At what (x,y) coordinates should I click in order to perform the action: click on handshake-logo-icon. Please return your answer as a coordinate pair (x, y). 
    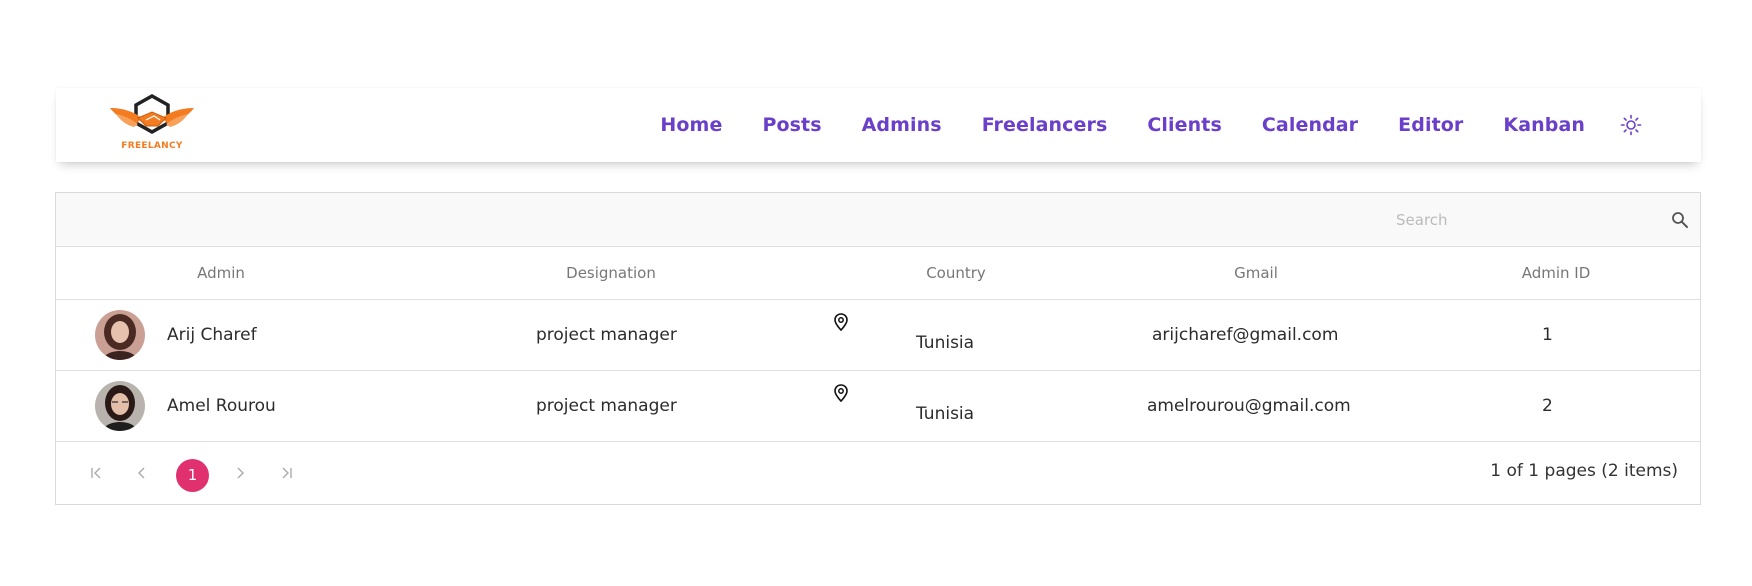
    Looking at the image, I should click on (152, 114).